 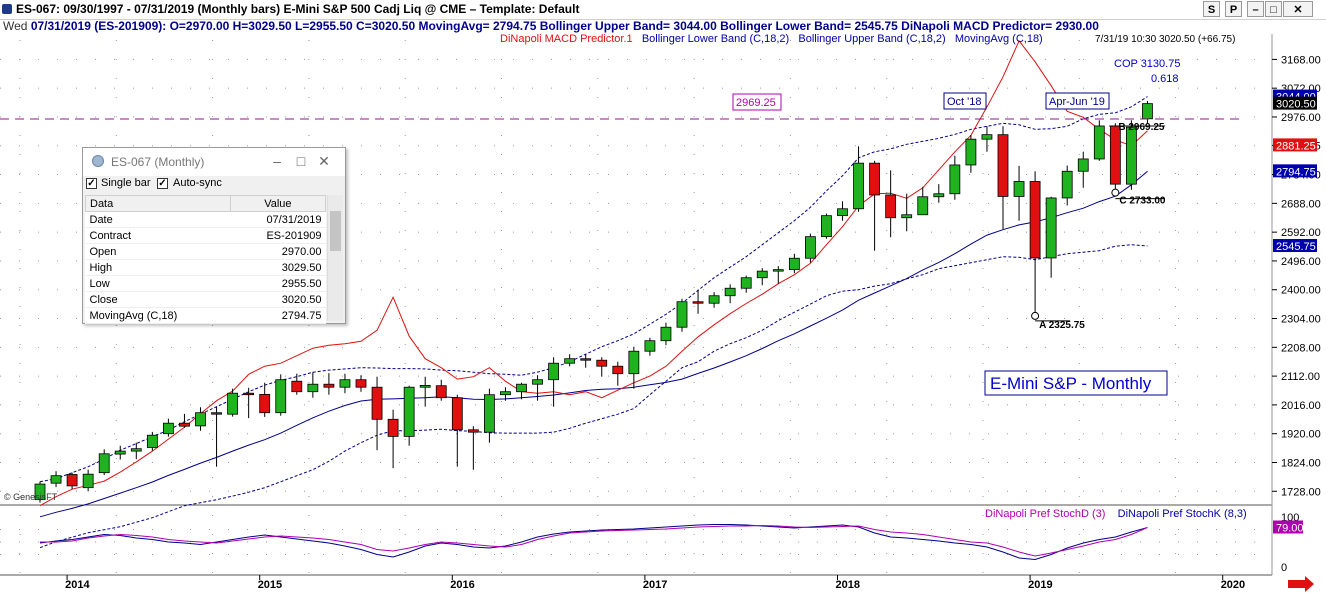 What do you see at coordinates (77, 585) in the screenshot?
I see `time-axis-label: 2014` at bounding box center [77, 585].